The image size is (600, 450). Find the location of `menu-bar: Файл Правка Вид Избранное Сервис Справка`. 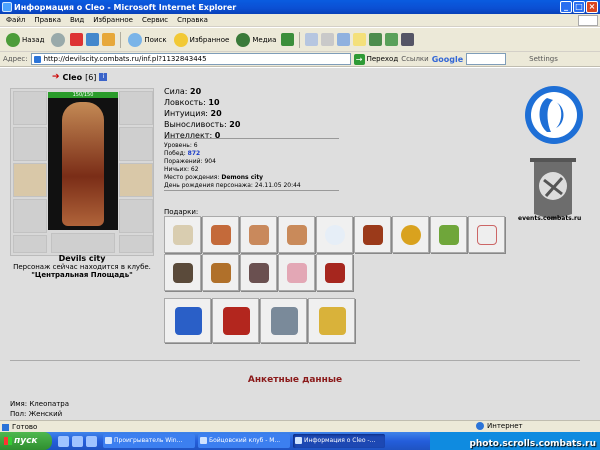

menu-bar: Файл Правка Вид Избранное Сервис Справка is located at coordinates (300, 20).